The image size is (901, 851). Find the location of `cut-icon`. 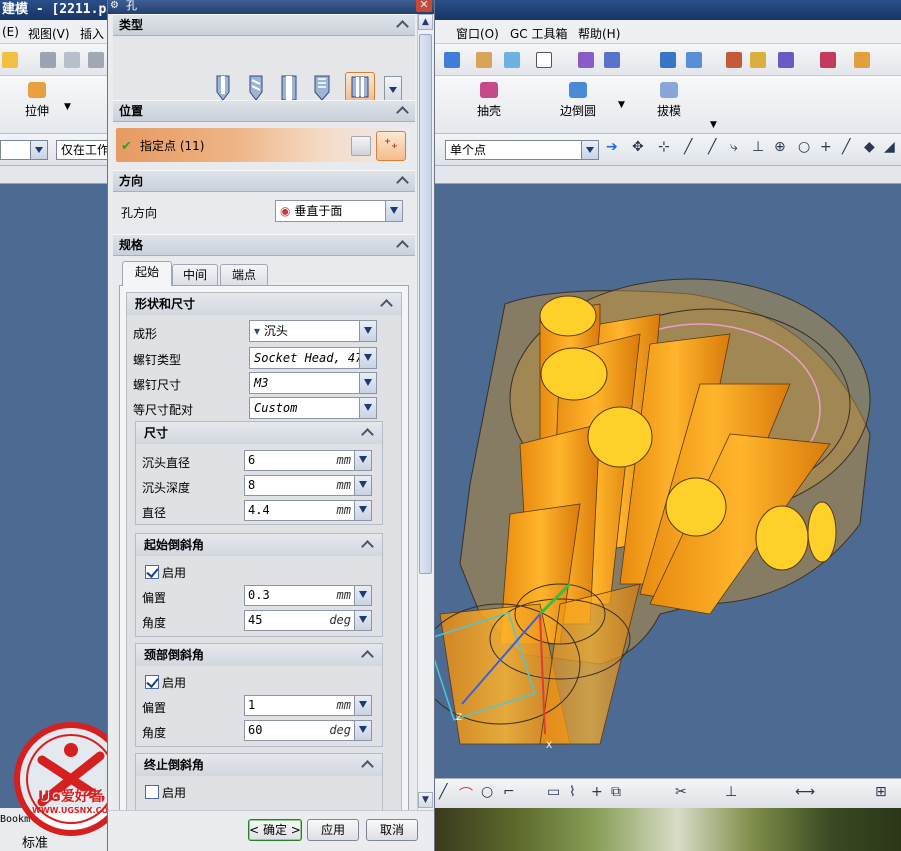

cut-icon is located at coordinates (48, 60).